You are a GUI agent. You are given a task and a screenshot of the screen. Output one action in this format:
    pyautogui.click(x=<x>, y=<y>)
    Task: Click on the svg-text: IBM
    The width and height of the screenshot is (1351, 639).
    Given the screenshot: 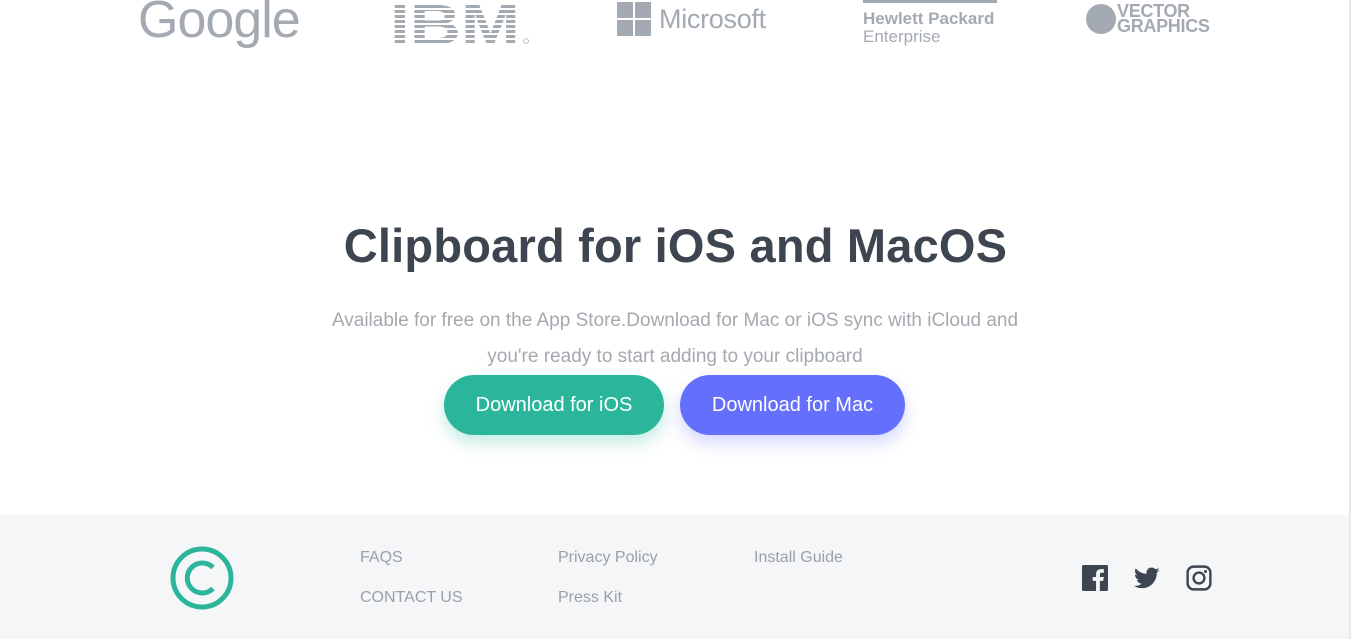 What is the action you would take?
    pyautogui.click(x=455, y=23)
    